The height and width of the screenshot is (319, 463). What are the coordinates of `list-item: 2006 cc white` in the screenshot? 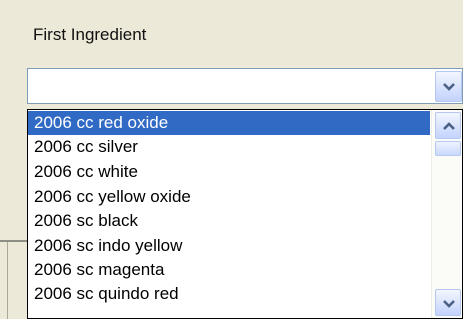 It's located at (229, 172).